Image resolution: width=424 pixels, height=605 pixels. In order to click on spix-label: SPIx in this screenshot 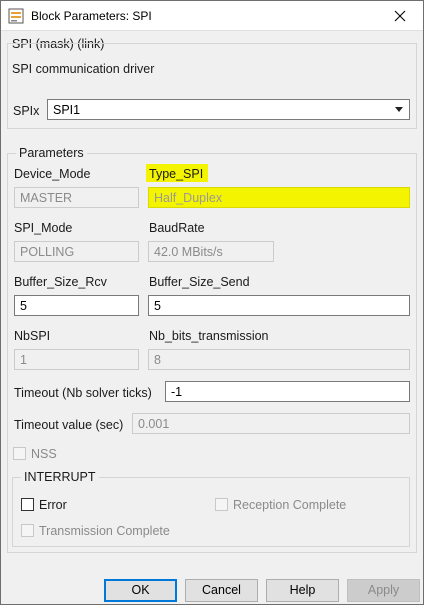, I will do `click(26, 111)`.